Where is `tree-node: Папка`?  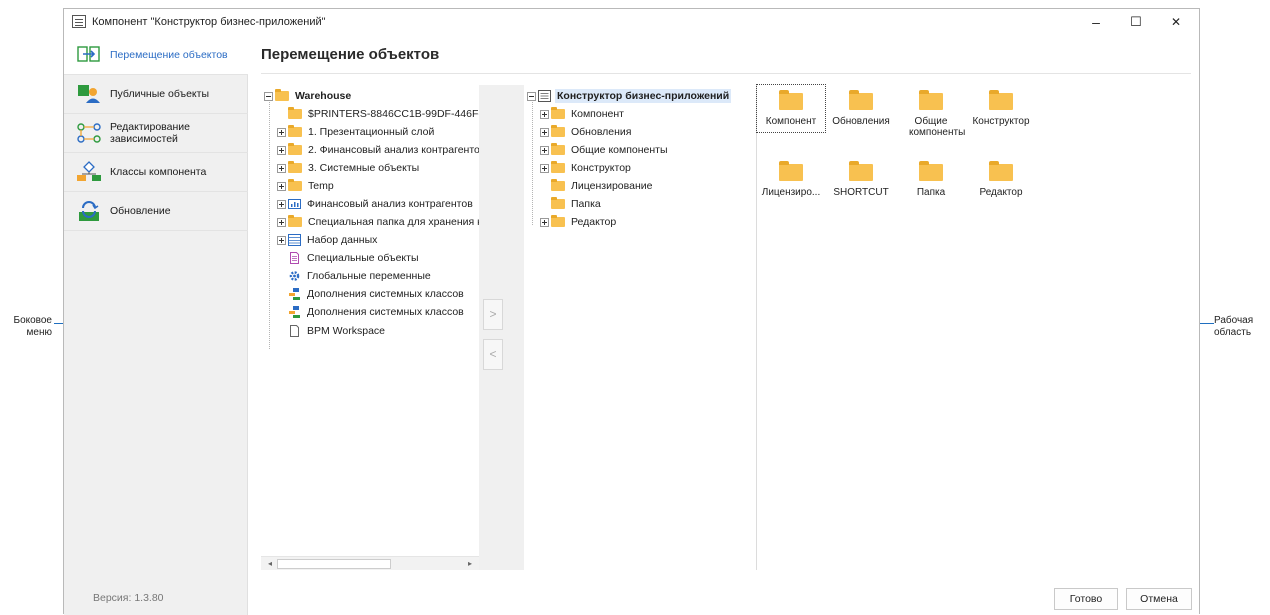 tree-node: Папка is located at coordinates (577, 204).